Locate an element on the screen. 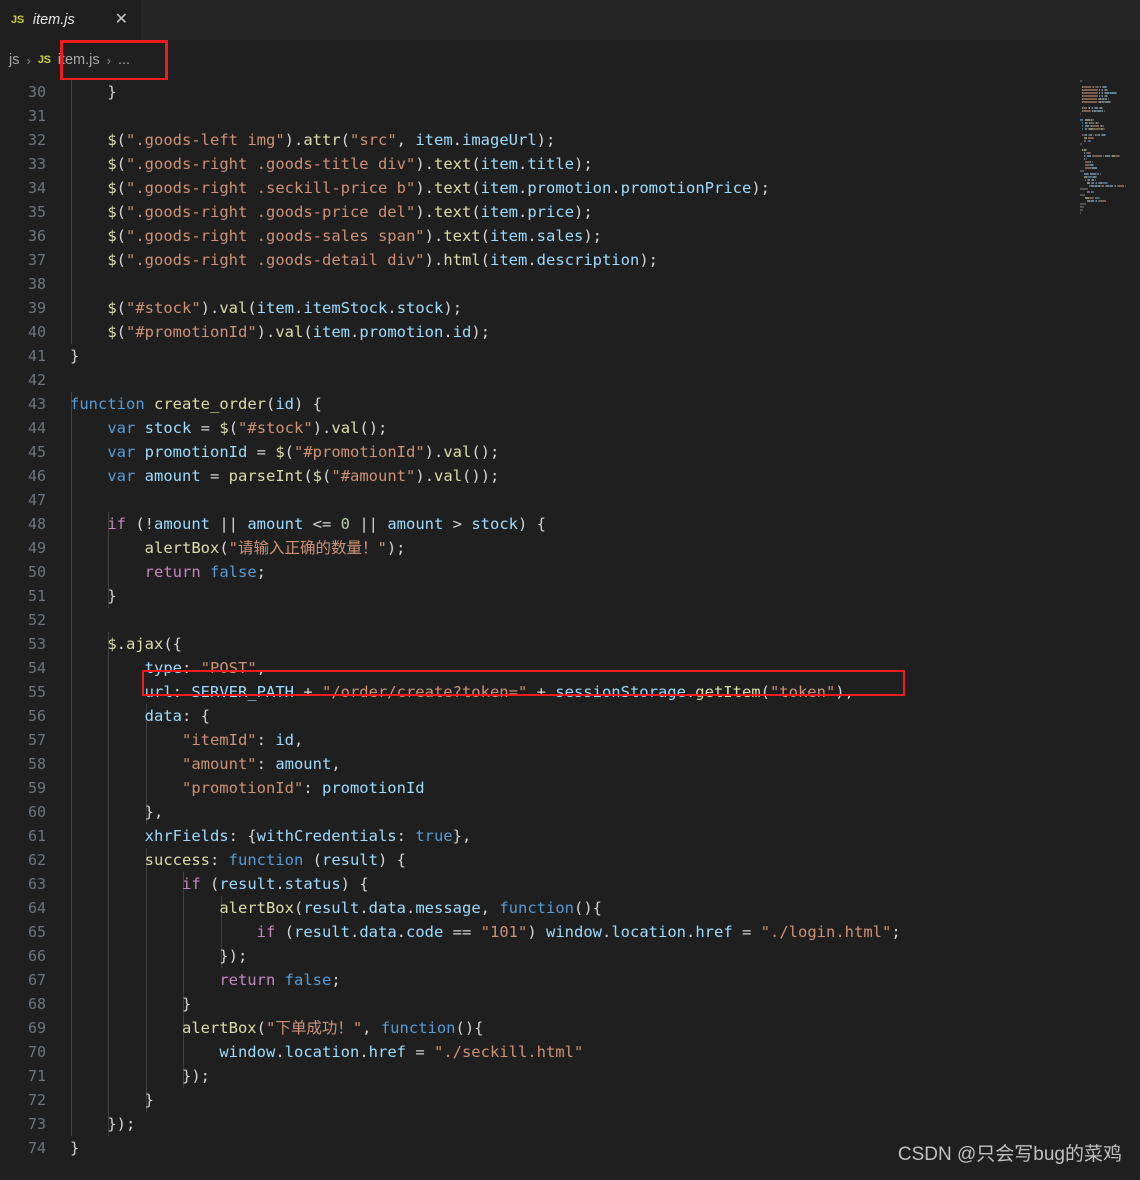 The width and height of the screenshot is (1140, 1180). code-line: 31 is located at coordinates (570, 116).